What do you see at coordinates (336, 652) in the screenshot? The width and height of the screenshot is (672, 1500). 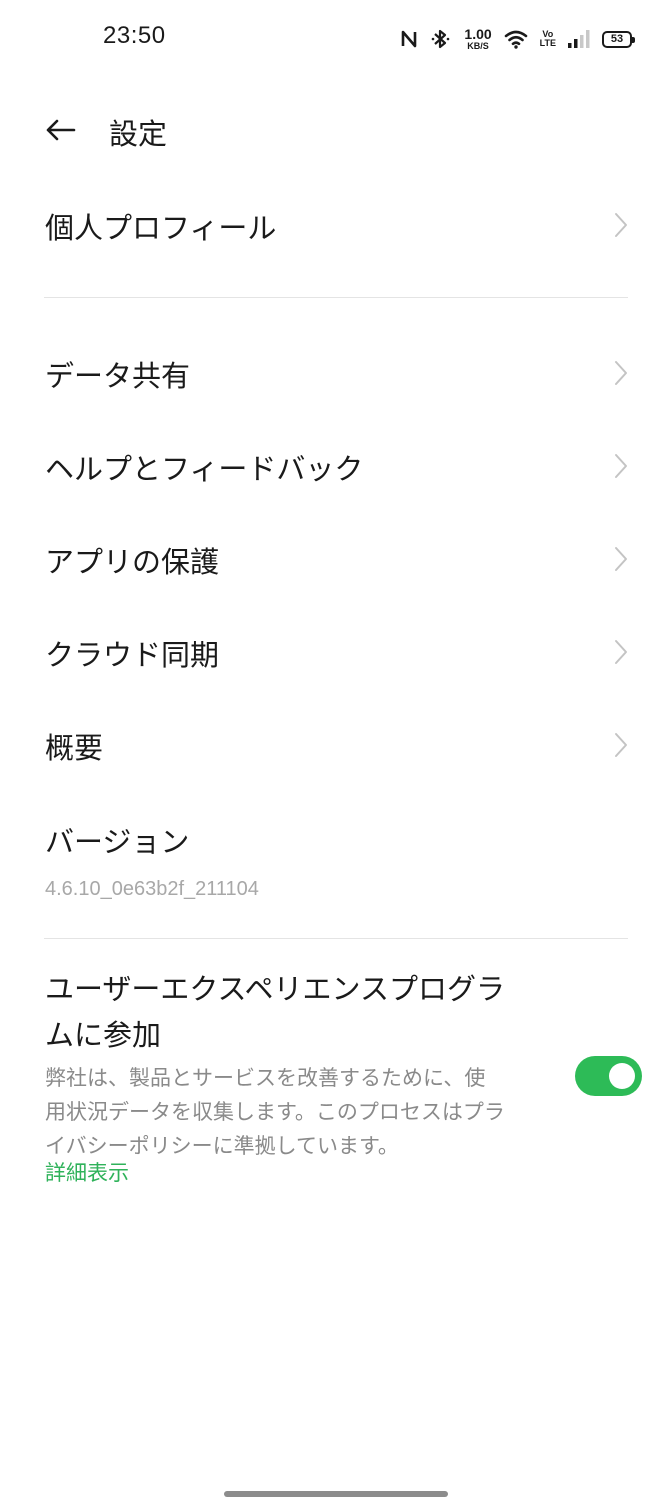 I see `menu-item-cloud-sync: クラウド同期` at bounding box center [336, 652].